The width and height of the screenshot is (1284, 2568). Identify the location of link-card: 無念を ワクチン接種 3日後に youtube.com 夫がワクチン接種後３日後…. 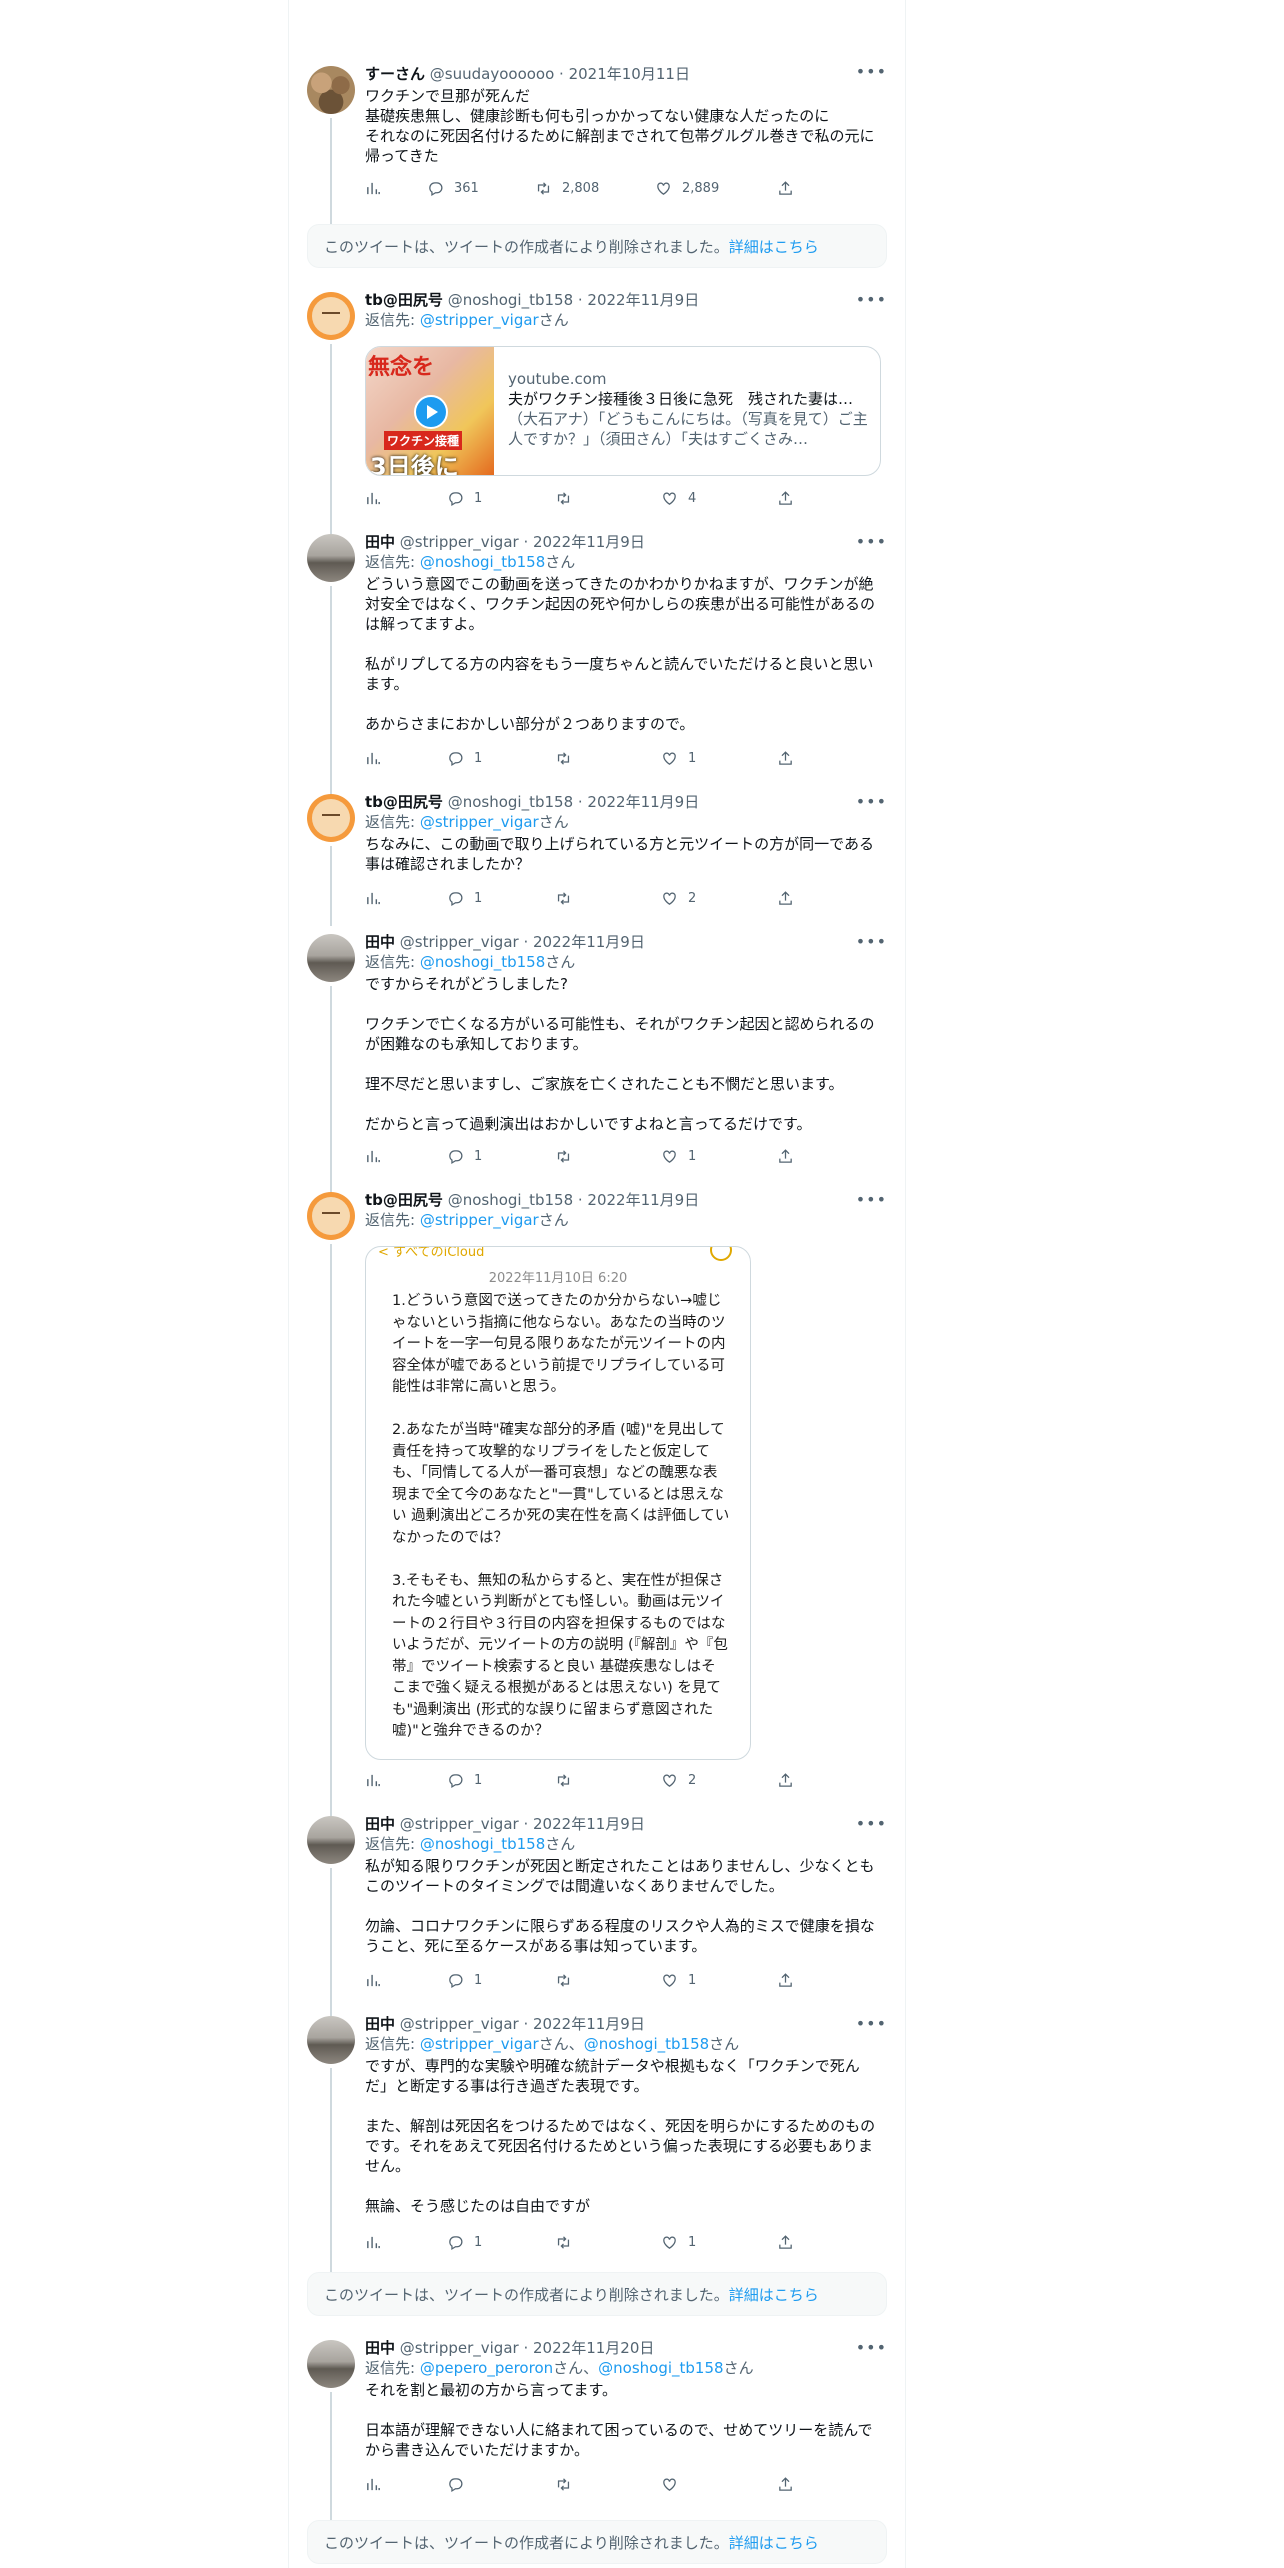
(623, 411).